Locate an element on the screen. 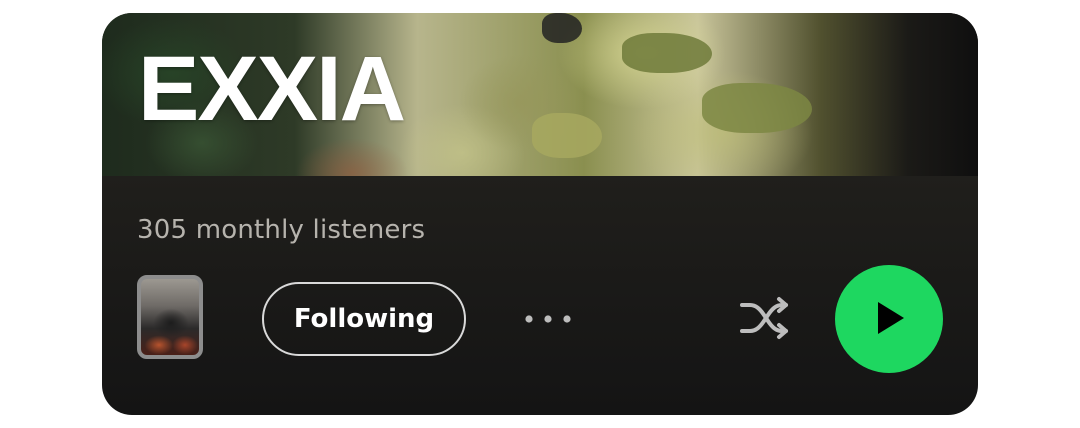 Image resolution: width=1080 pixels, height=428 pixels. artist-thumbnail is located at coordinates (170, 317).